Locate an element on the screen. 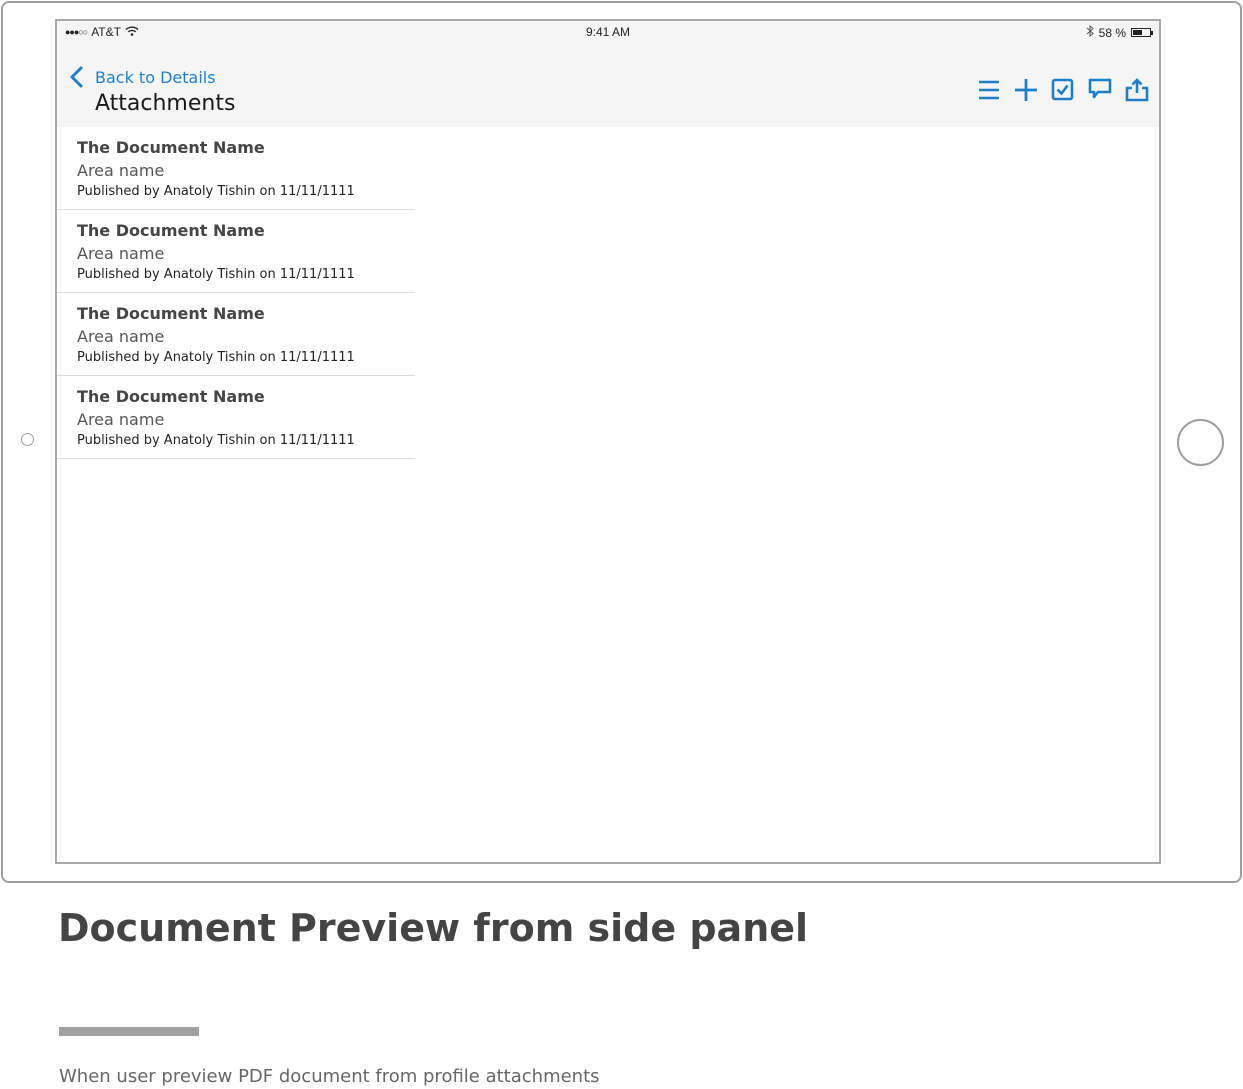 The image size is (1243, 1089). comment-button is located at coordinates (1099, 89).